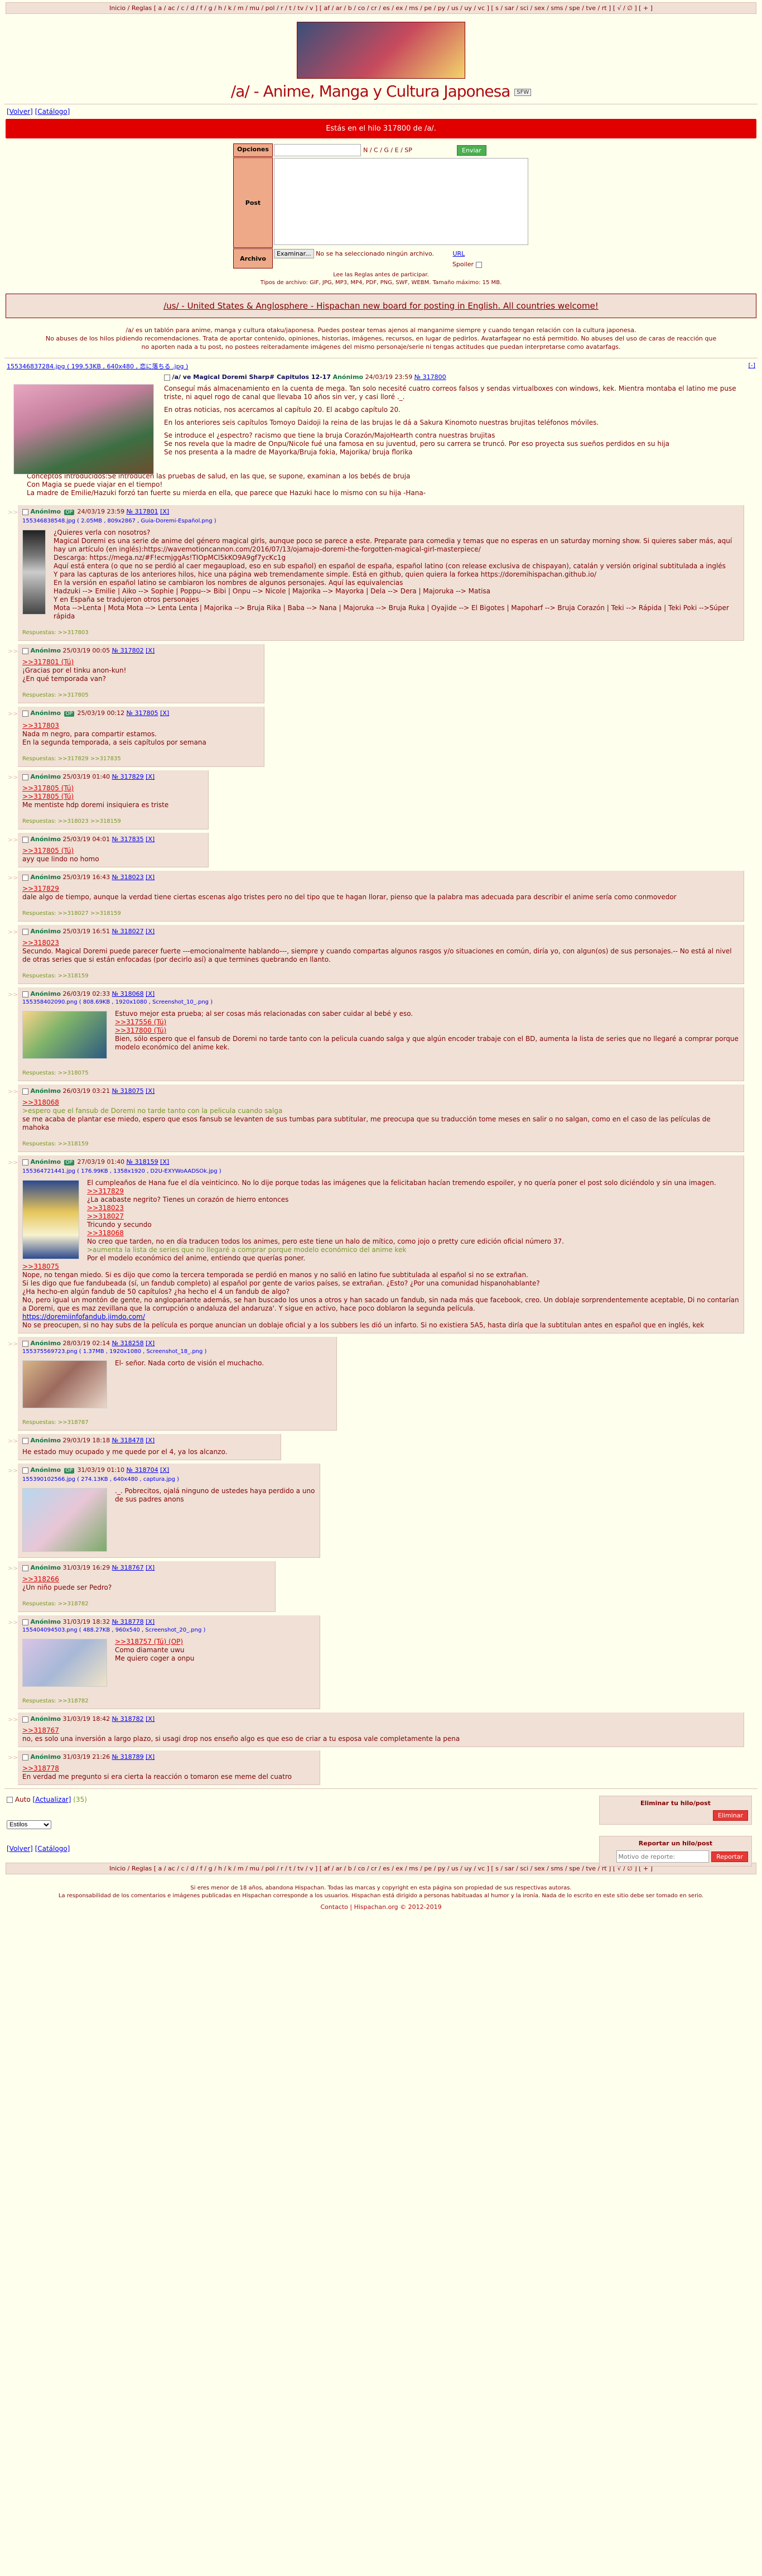 Image resolution: width=762 pixels, height=2576 pixels. Describe the element at coordinates (20, 1849) in the screenshot. I see `back-link-bottom: [Volver]` at that location.